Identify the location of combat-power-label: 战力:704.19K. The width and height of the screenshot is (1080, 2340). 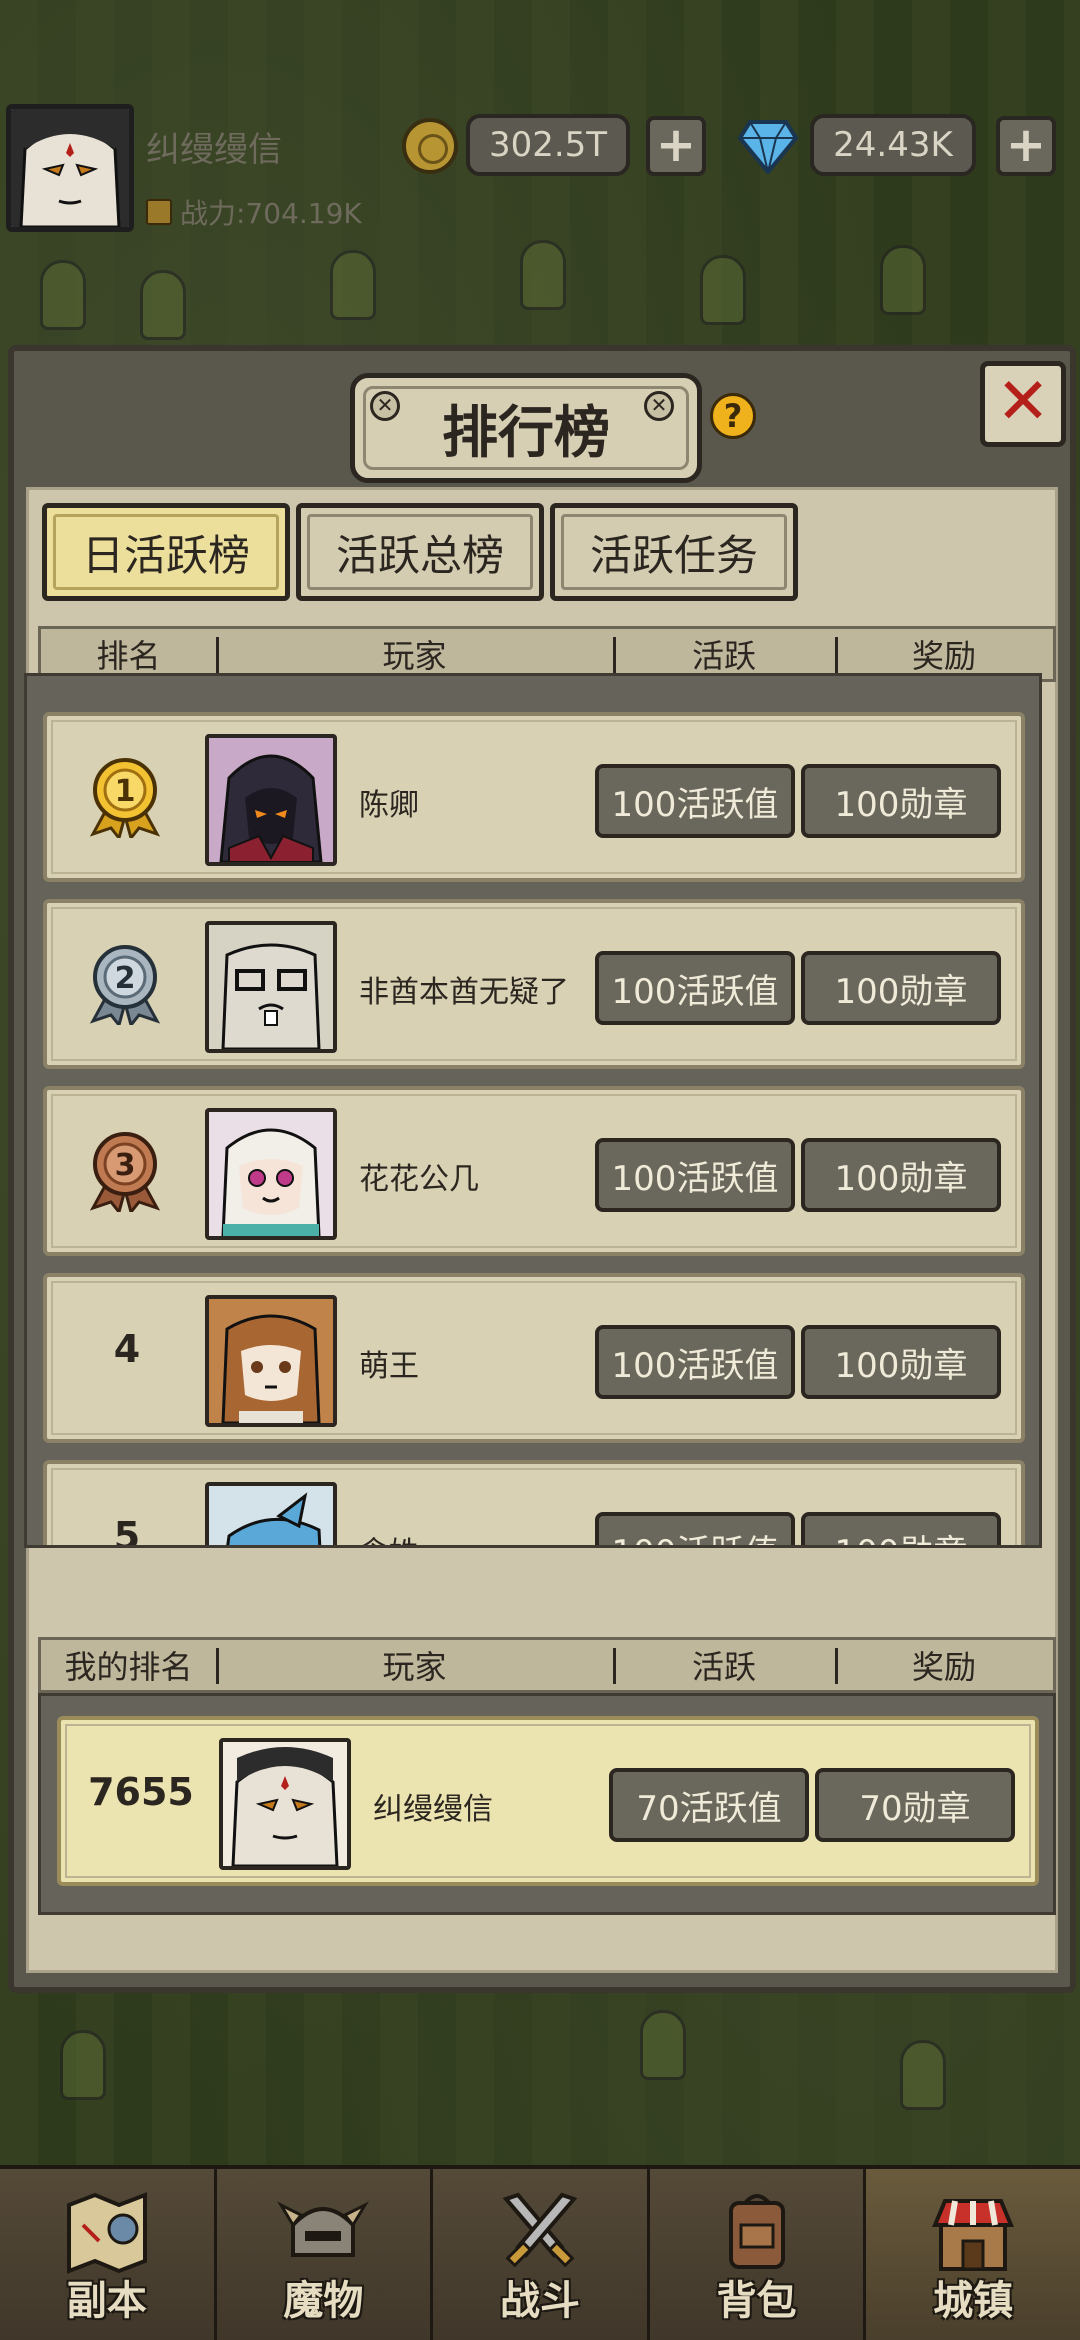
(271, 213).